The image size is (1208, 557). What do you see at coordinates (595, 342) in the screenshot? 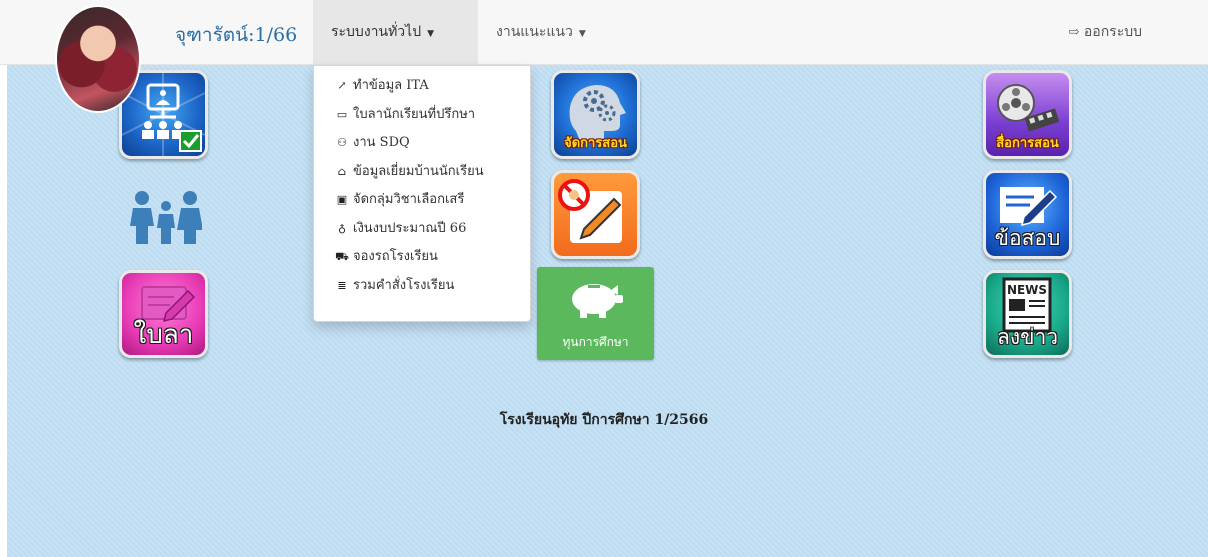
I see `scholarship-label: ทุนการศึกษา` at bounding box center [595, 342].